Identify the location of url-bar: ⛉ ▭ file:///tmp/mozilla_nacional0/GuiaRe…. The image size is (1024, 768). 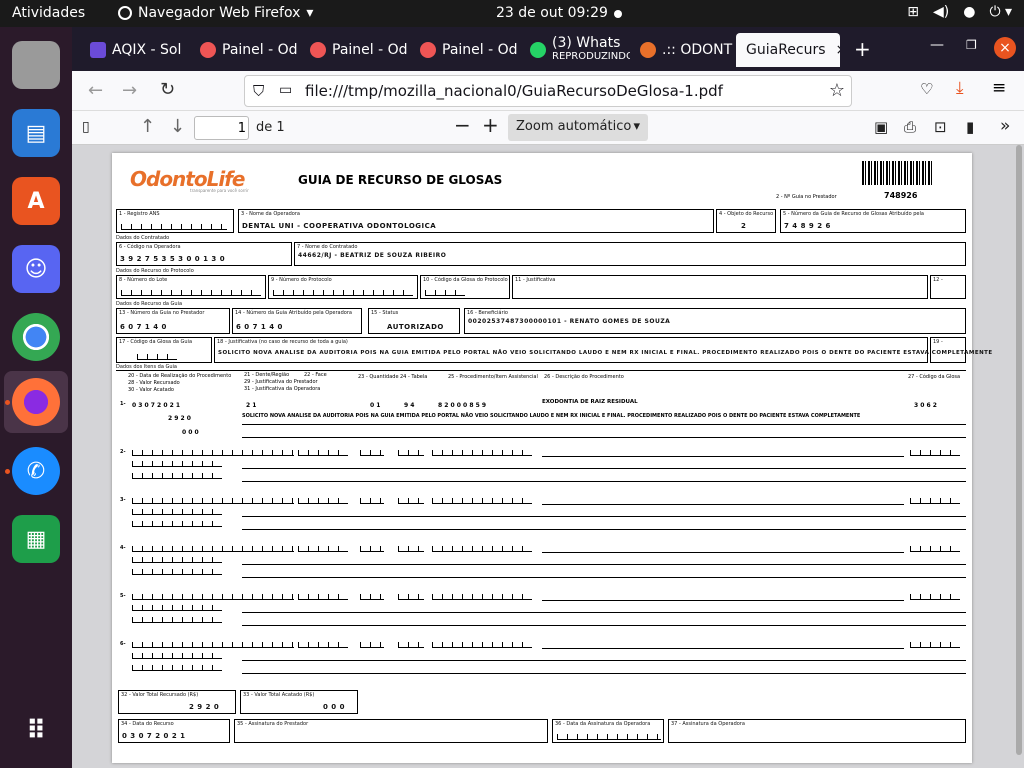
(548, 91).